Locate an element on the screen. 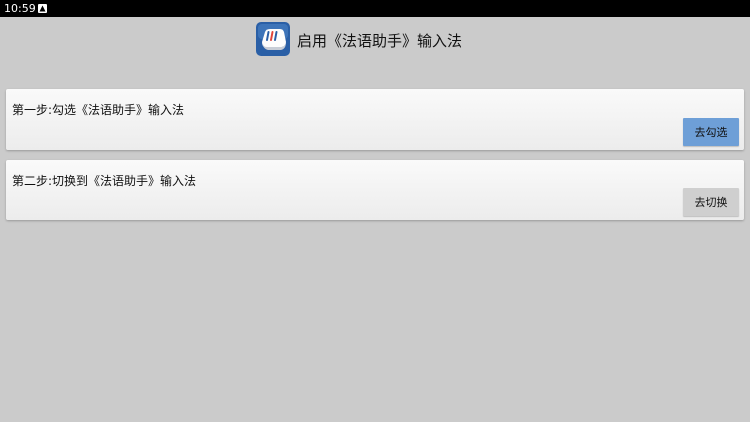 This screenshot has width=750, height=422. status-time: 10:59 is located at coordinates (20, 8).